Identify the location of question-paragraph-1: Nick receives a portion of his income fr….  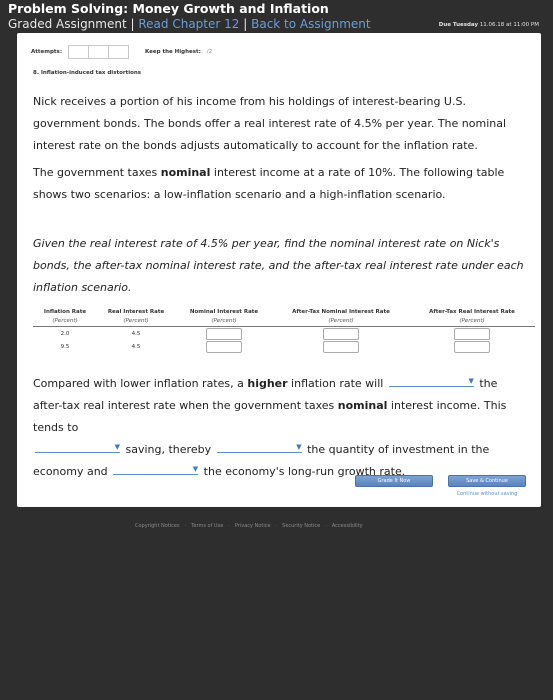
(270, 123).